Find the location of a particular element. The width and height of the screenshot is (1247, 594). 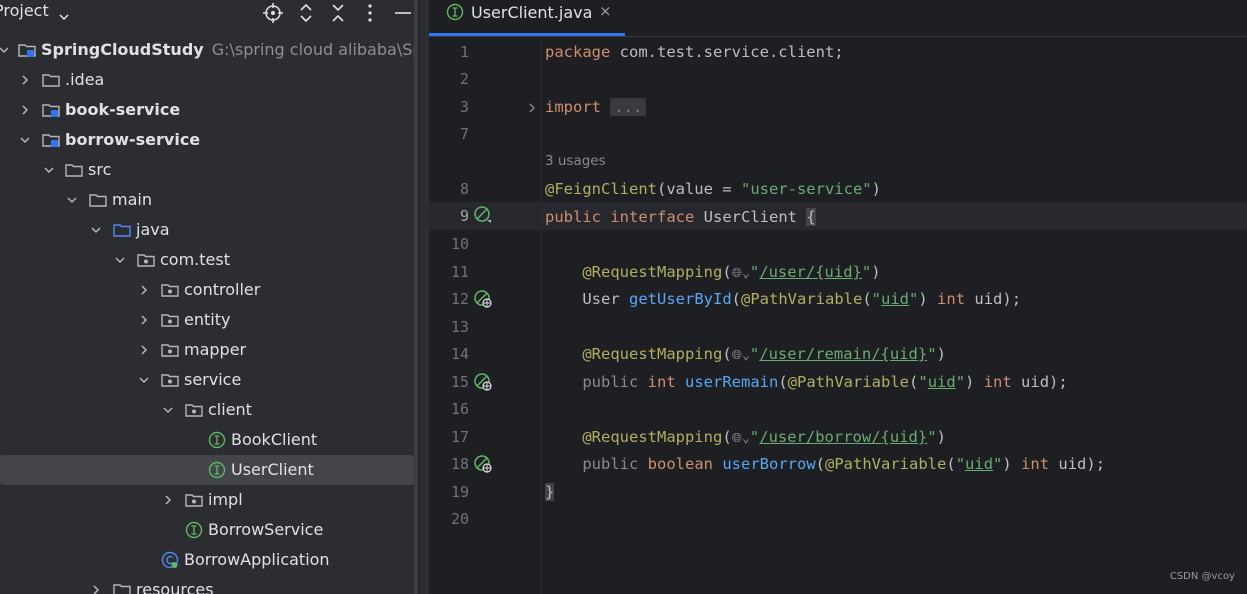

tree-item-borrowapplication: BorrowApplication is located at coordinates (207, 560).